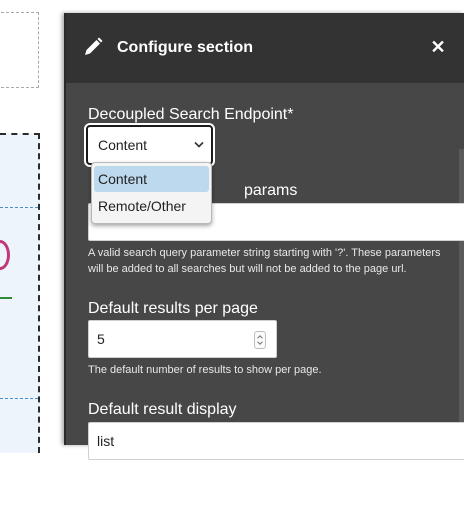 The height and width of the screenshot is (513, 464). Describe the element at coordinates (106, 441) in the screenshot. I see `result-display-value: list` at that location.